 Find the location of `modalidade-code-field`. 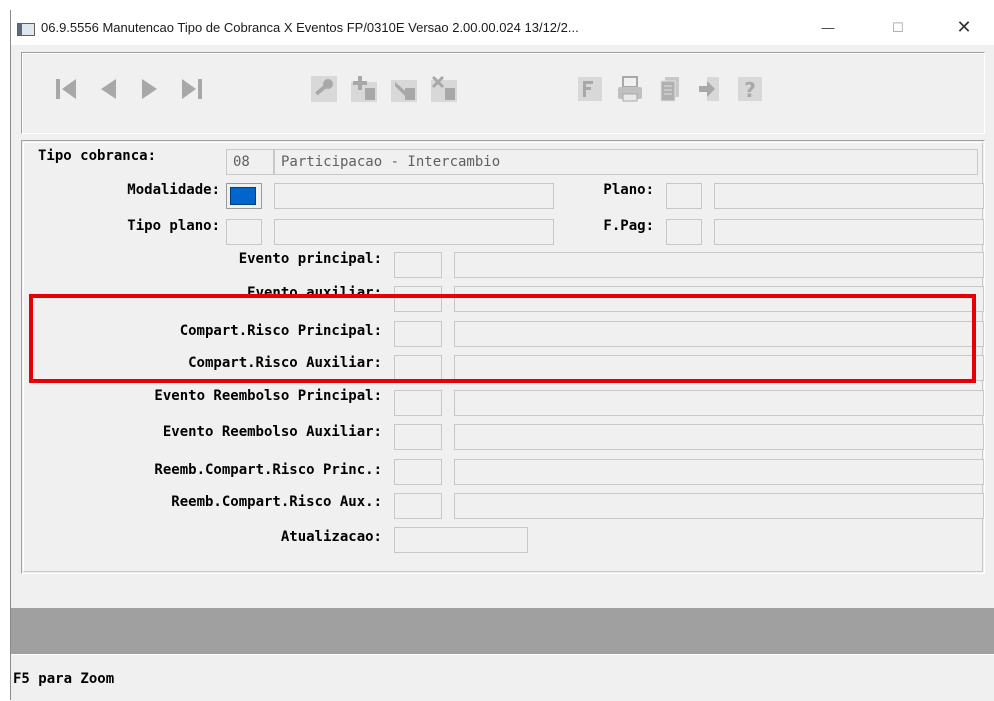

modalidade-code-field is located at coordinates (244, 196).